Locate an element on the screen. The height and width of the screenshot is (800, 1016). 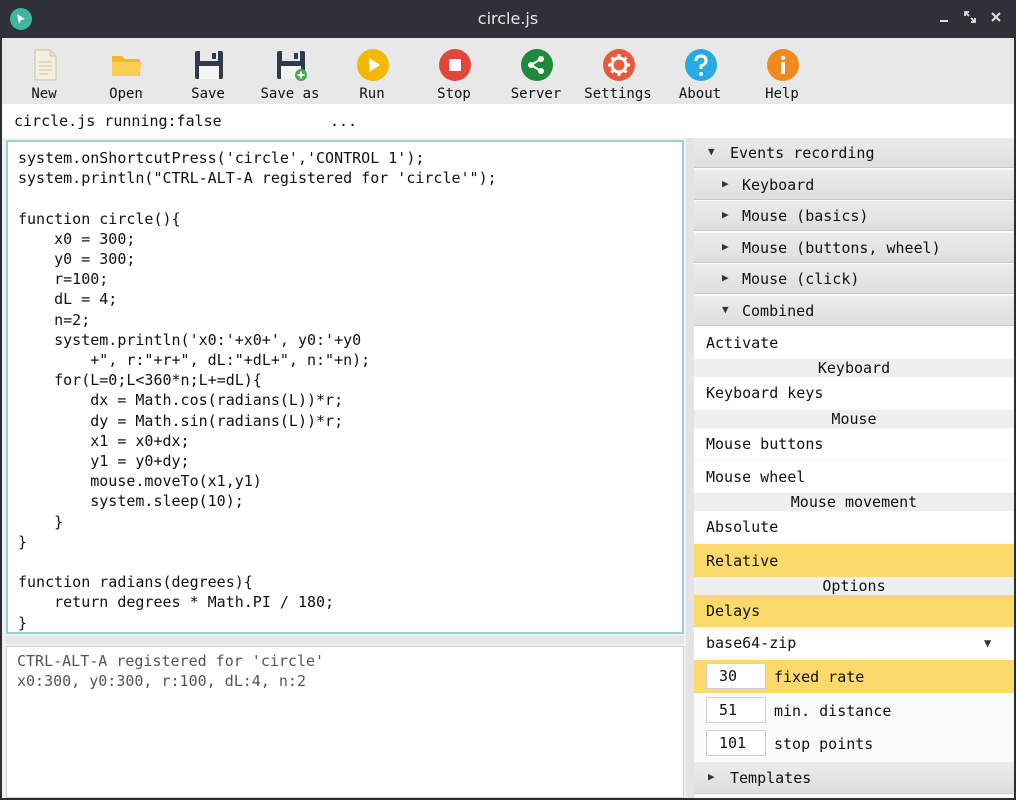
mouse-buttons-wheel-title: Mouse (buttons, wheel) is located at coordinates (841, 248).